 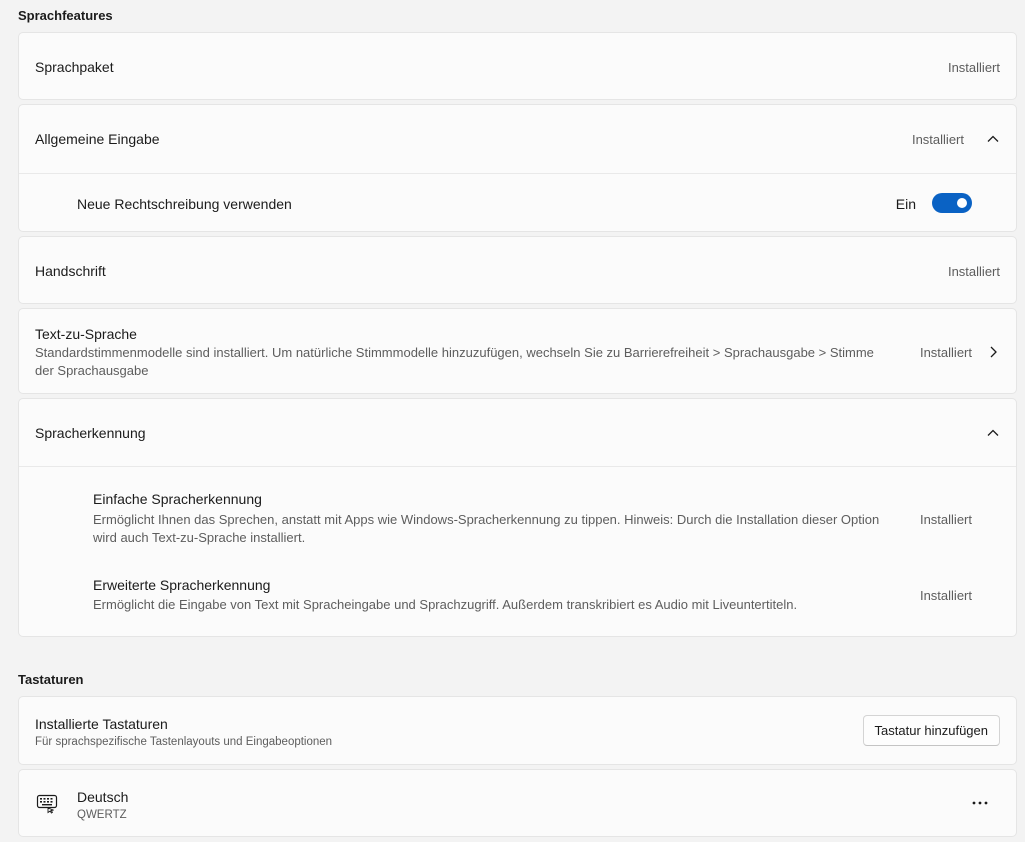 I want to click on section-title-language-features: Sprachfeatures, so click(x=65, y=15).